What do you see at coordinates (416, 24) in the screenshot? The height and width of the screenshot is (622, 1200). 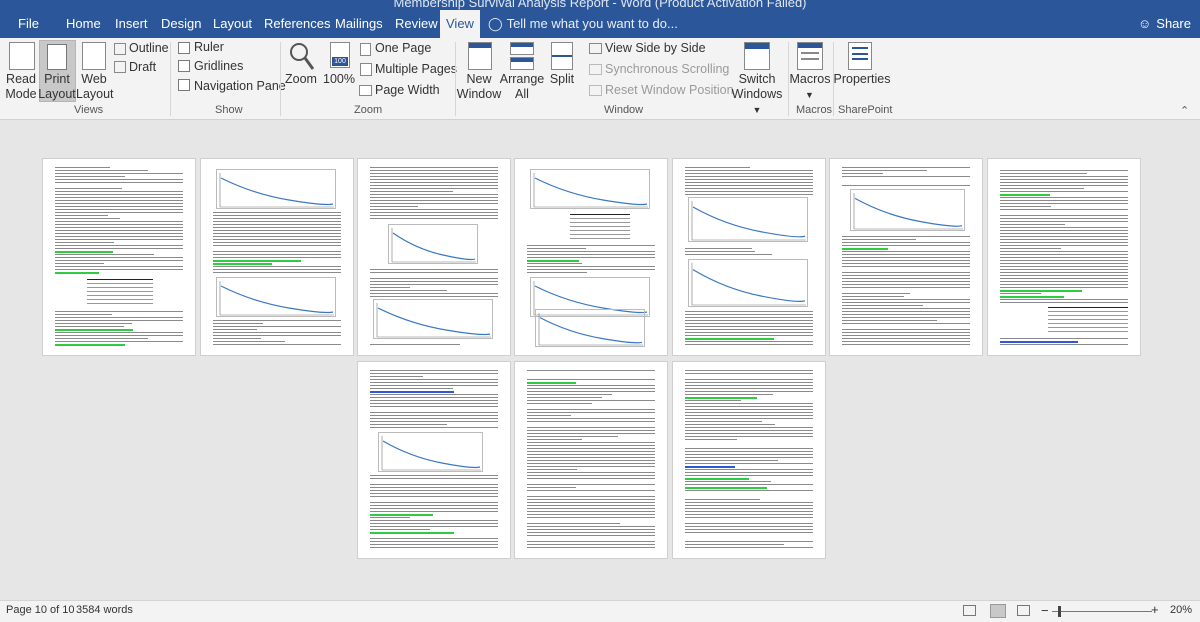 I see `tab-review: Review` at bounding box center [416, 24].